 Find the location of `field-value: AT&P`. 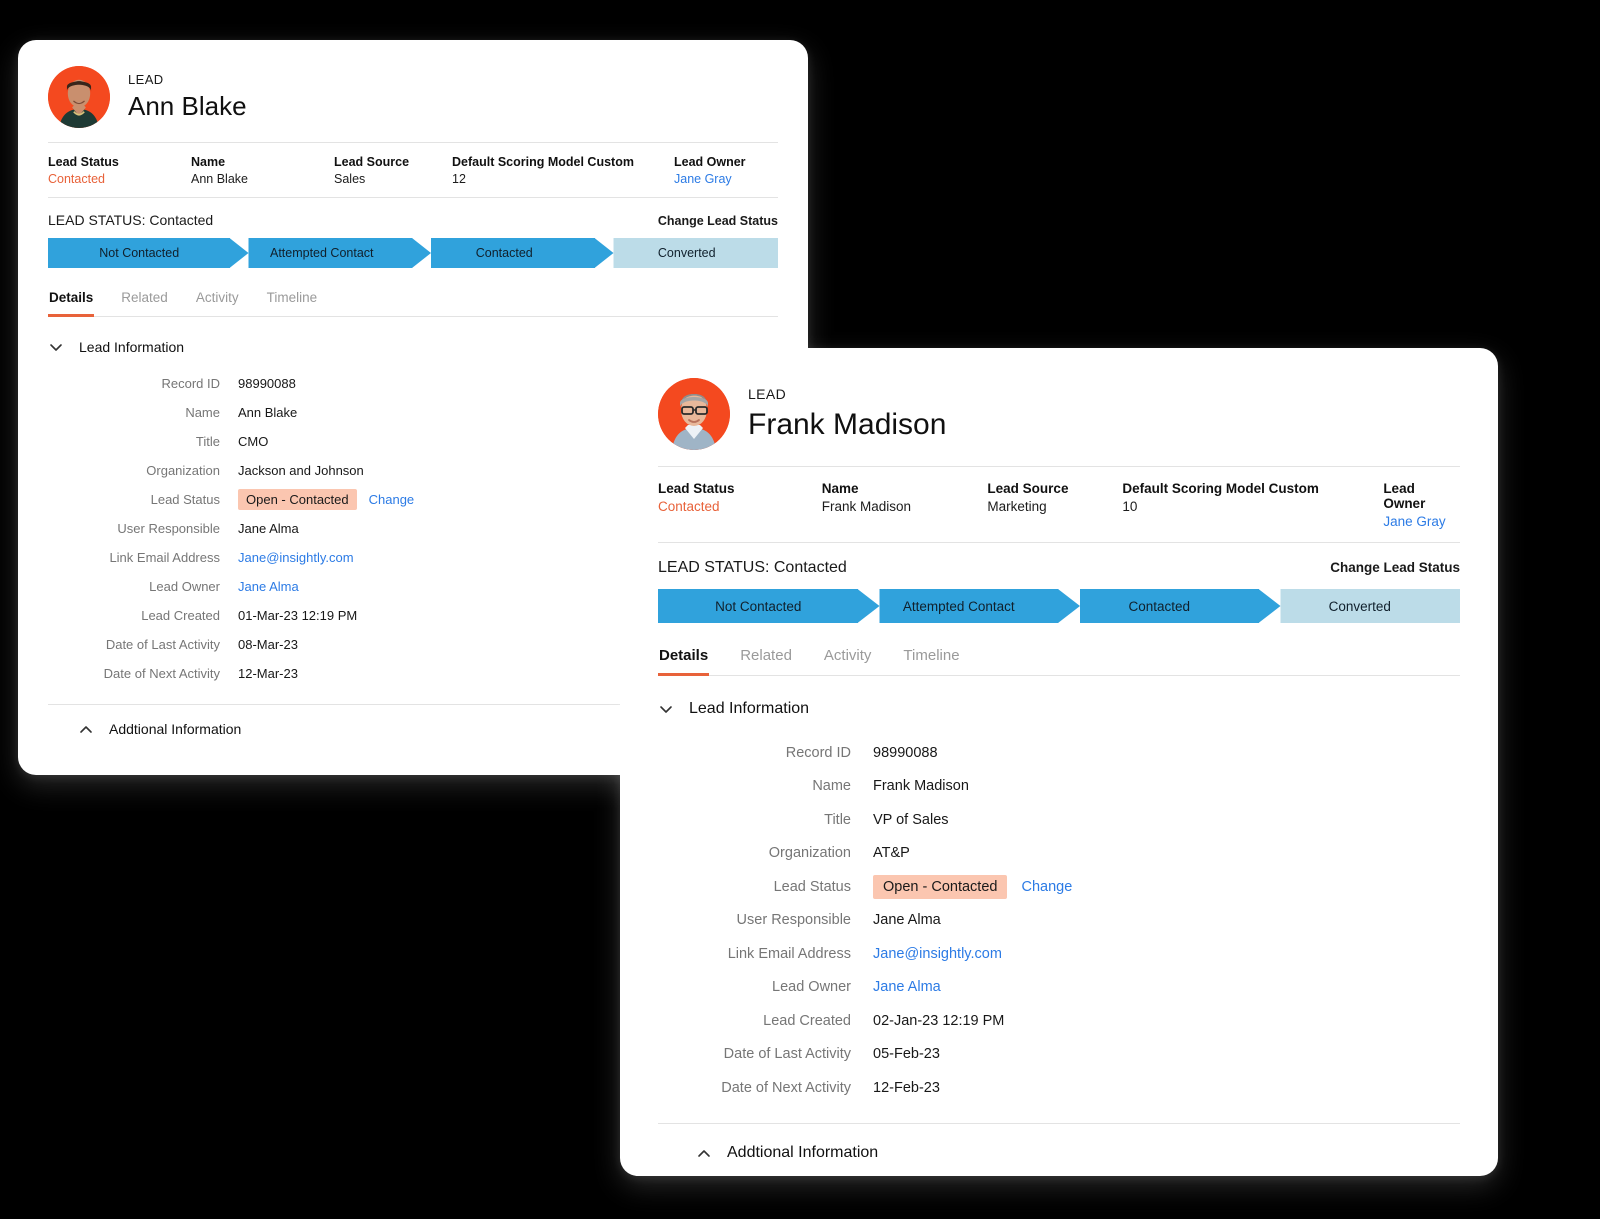

field-value: AT&P is located at coordinates (891, 853).